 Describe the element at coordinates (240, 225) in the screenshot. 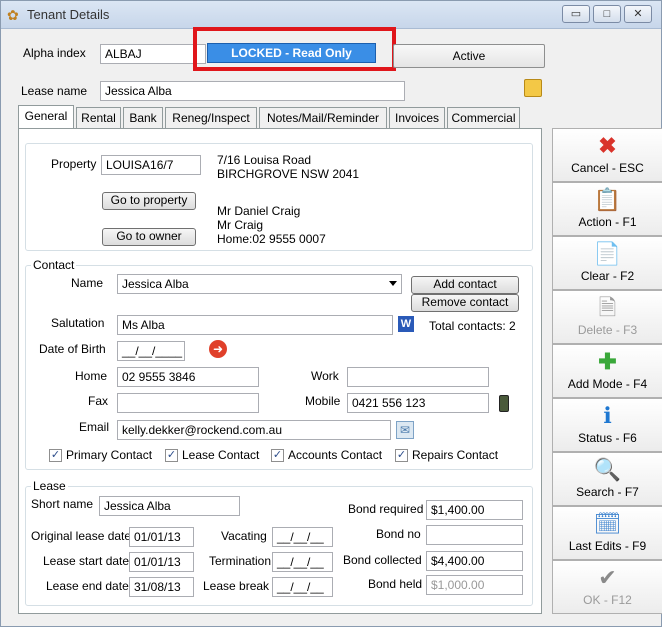

I see `owner-line2: Mr Craig` at that location.